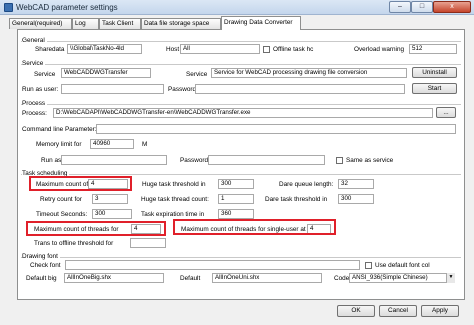 The width and height of the screenshot is (474, 325). I want to click on memory-limit-input: 40960, so click(112, 144).